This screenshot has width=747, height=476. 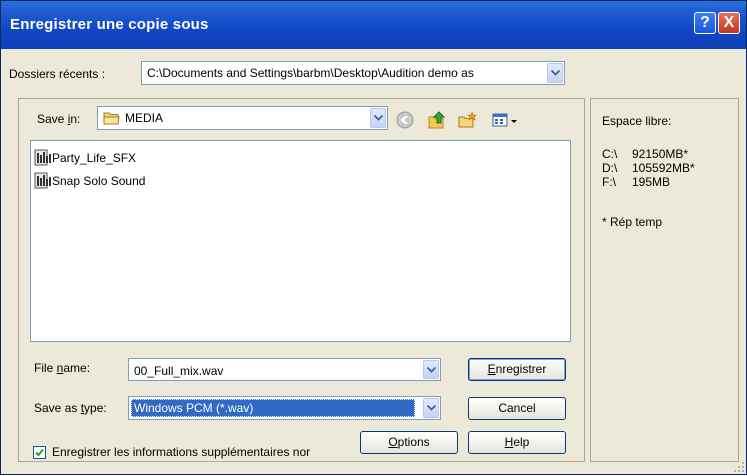 I want to click on drive-f-label: F:\, so click(x=609, y=182).